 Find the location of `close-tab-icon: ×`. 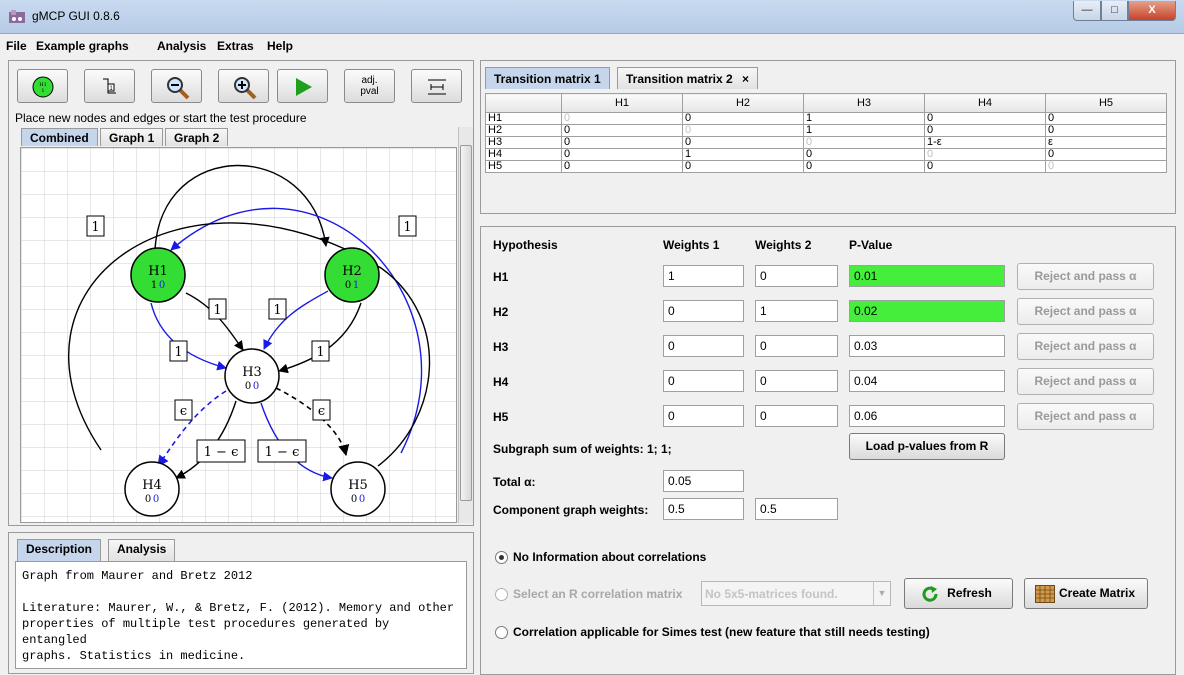

close-tab-icon: × is located at coordinates (745, 79).